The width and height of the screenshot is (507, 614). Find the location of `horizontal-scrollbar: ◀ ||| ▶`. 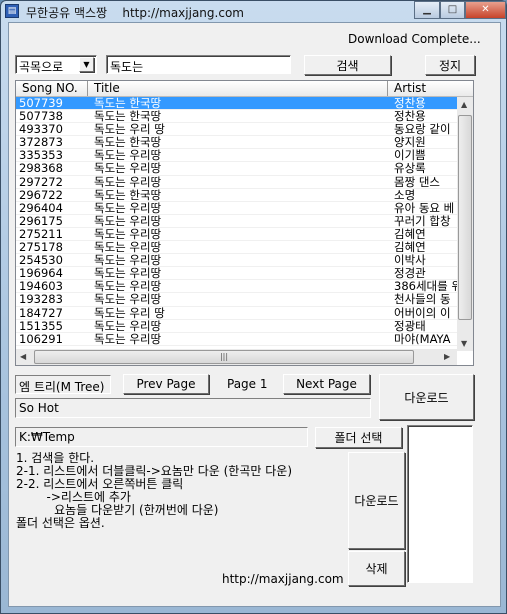

horizontal-scrollbar: ◀ ||| ▶ is located at coordinates (236, 357).